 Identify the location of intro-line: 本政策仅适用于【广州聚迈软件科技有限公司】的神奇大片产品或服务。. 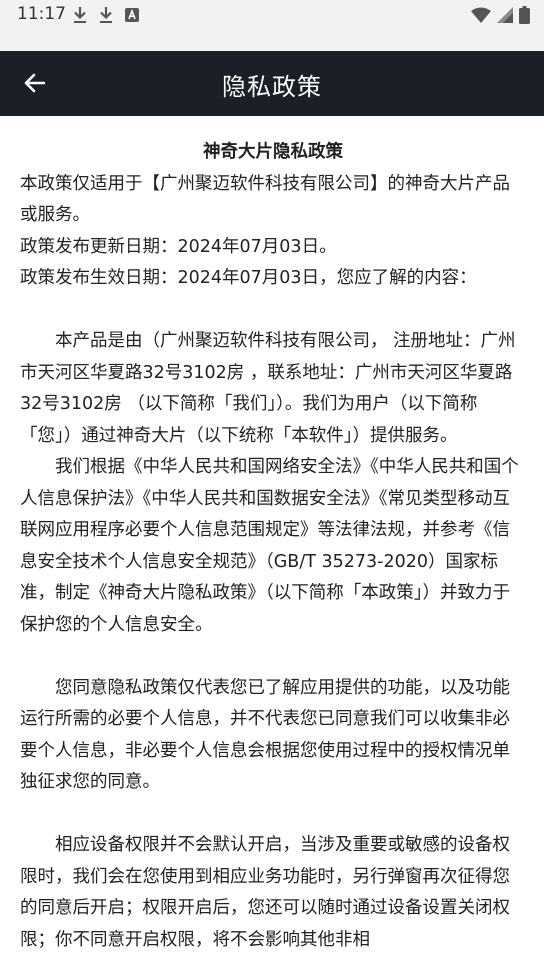
(265, 199).